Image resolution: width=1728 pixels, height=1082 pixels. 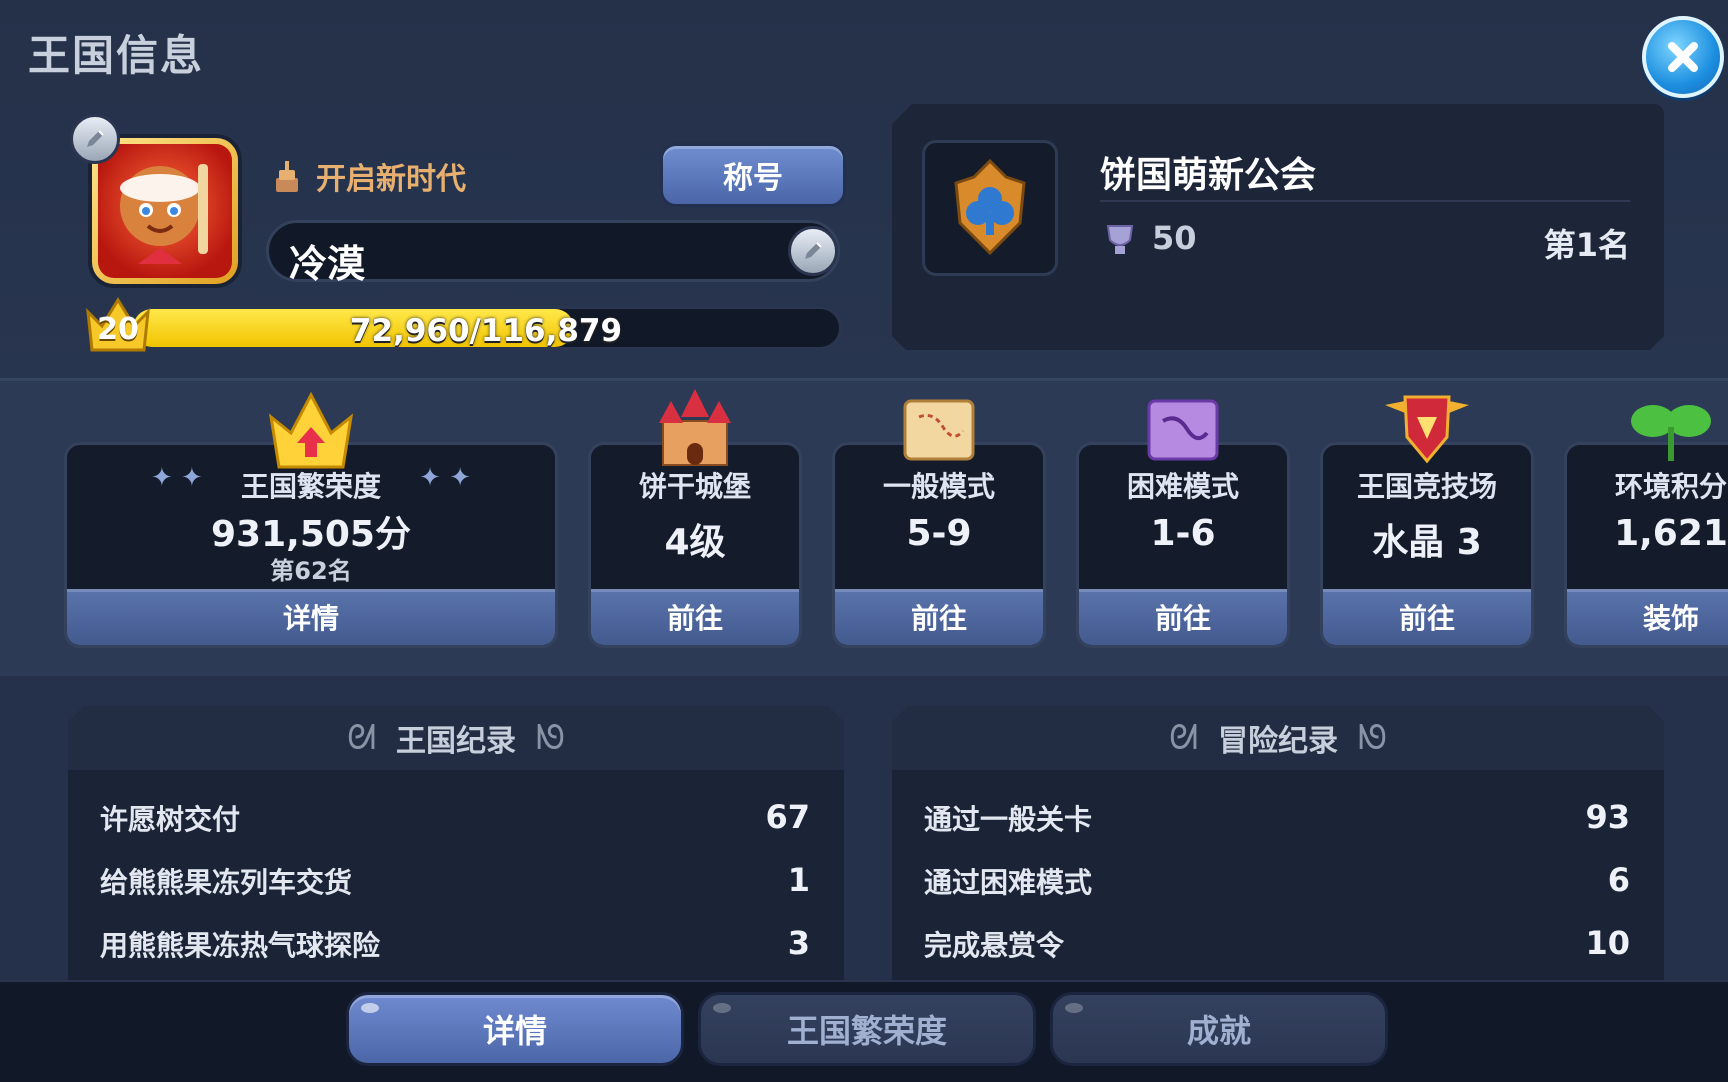 What do you see at coordinates (311, 430) in the screenshot?
I see `crown-icon` at bounding box center [311, 430].